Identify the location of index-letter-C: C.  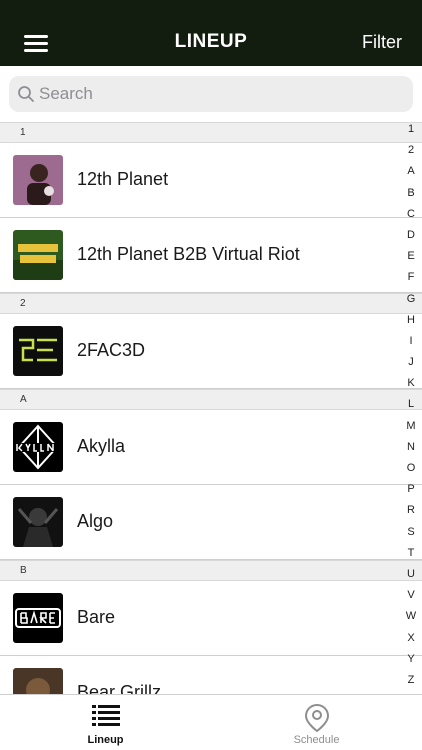
(411, 217).